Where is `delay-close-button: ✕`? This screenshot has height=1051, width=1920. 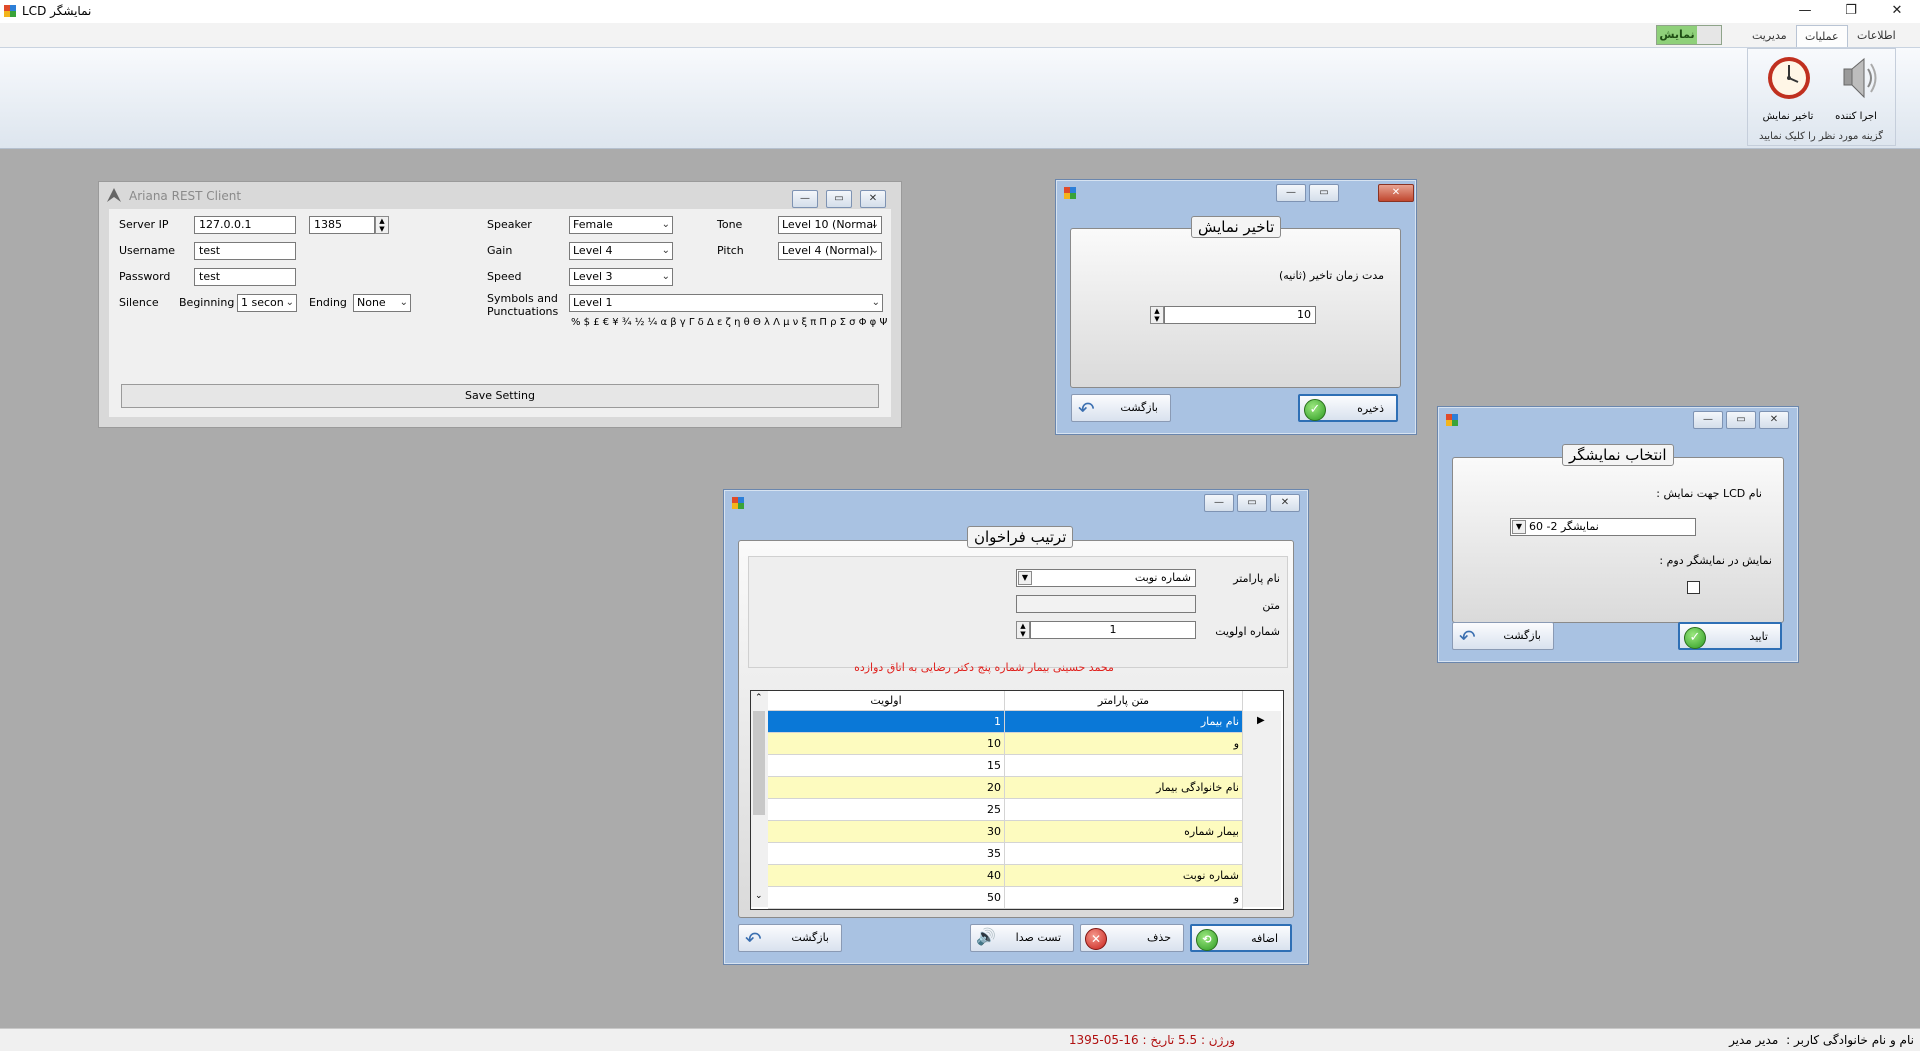
delay-close-button: ✕ is located at coordinates (1396, 193).